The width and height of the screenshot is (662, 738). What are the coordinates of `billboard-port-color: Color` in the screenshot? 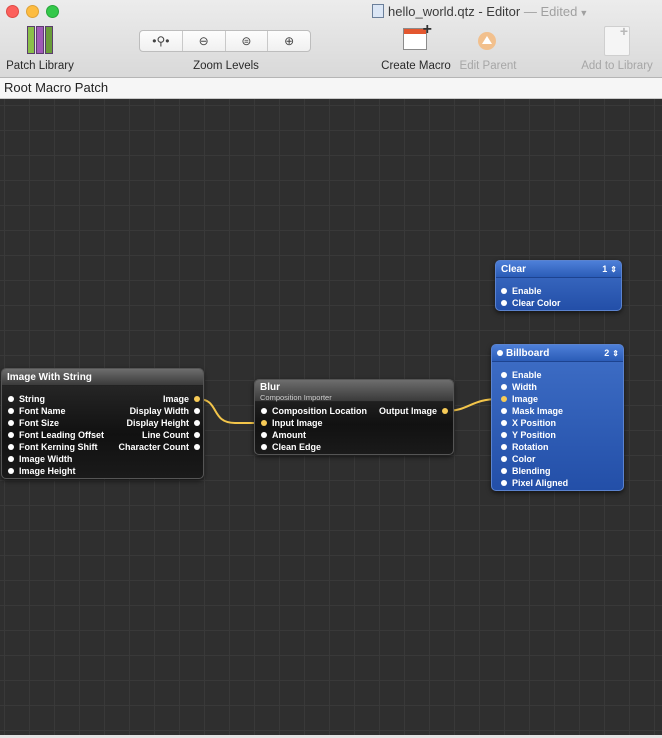 It's located at (516, 459).